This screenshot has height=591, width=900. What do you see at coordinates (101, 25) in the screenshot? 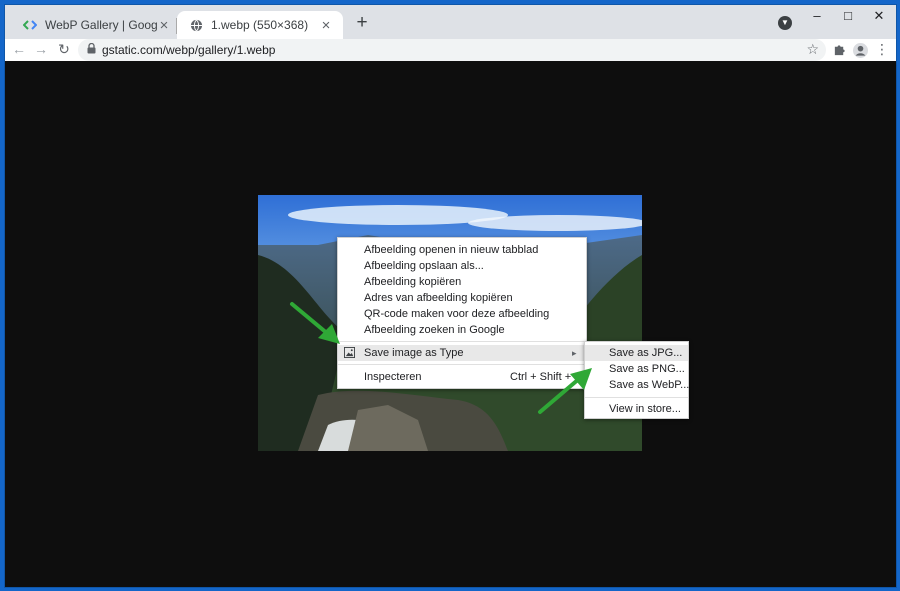
I see `tab-title: WebP Gallery | Google Developers` at bounding box center [101, 25].